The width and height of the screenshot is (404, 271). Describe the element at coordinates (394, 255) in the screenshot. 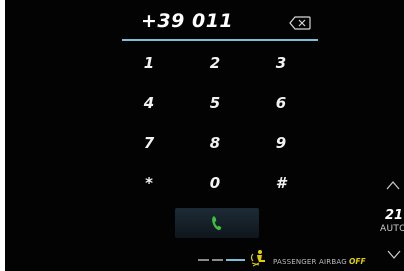

I see `chevron-down-icon` at that location.